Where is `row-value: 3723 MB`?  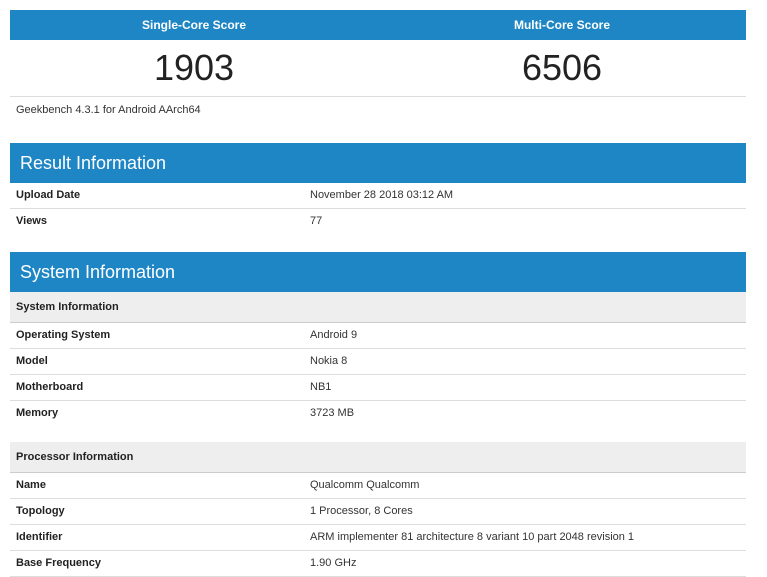
row-value: 3723 MB is located at coordinates (332, 413).